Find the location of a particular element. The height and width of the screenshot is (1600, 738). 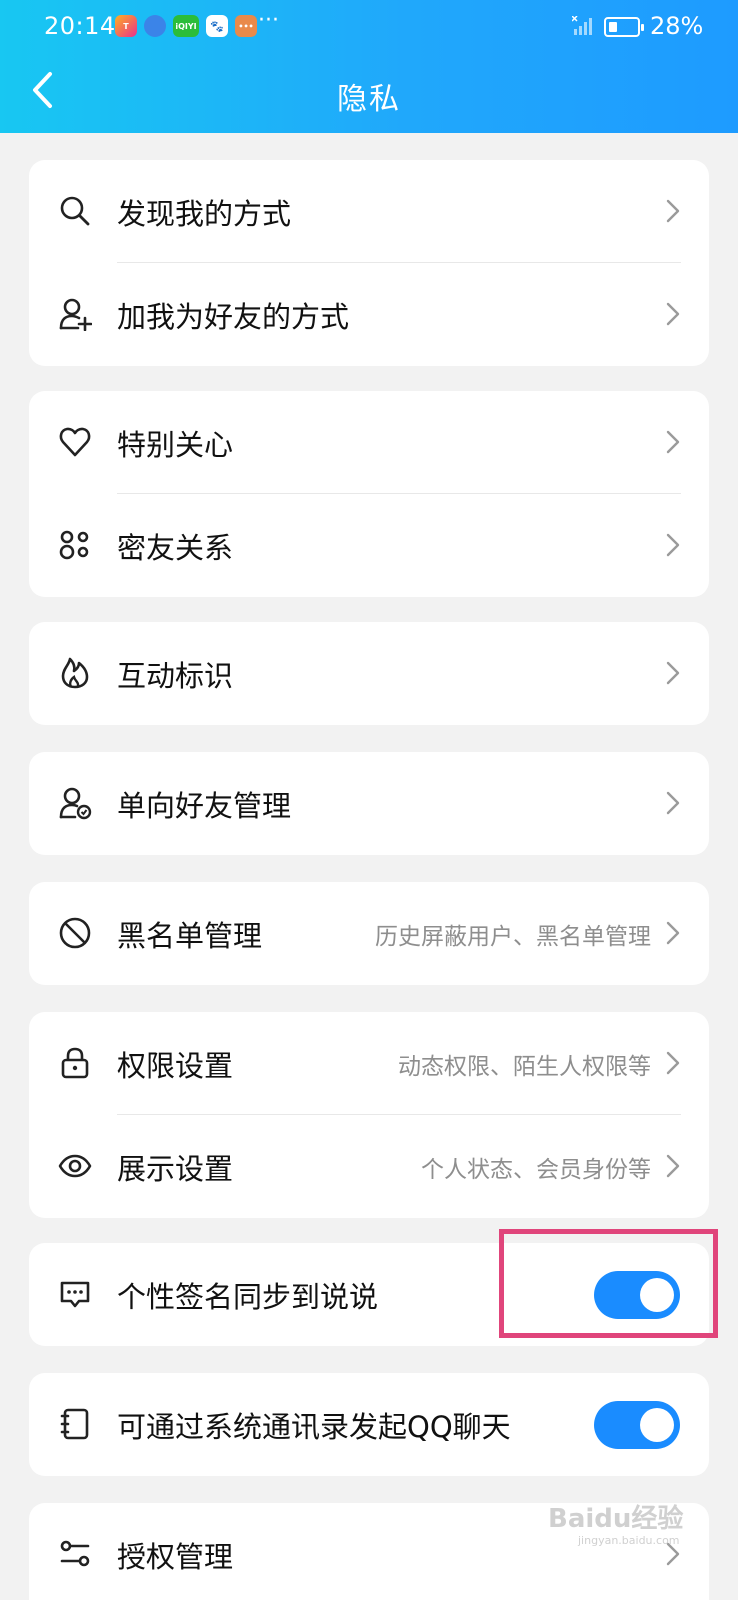

row-subtext: 历史屏蔽用户、黑名单管理 is located at coordinates (513, 936).